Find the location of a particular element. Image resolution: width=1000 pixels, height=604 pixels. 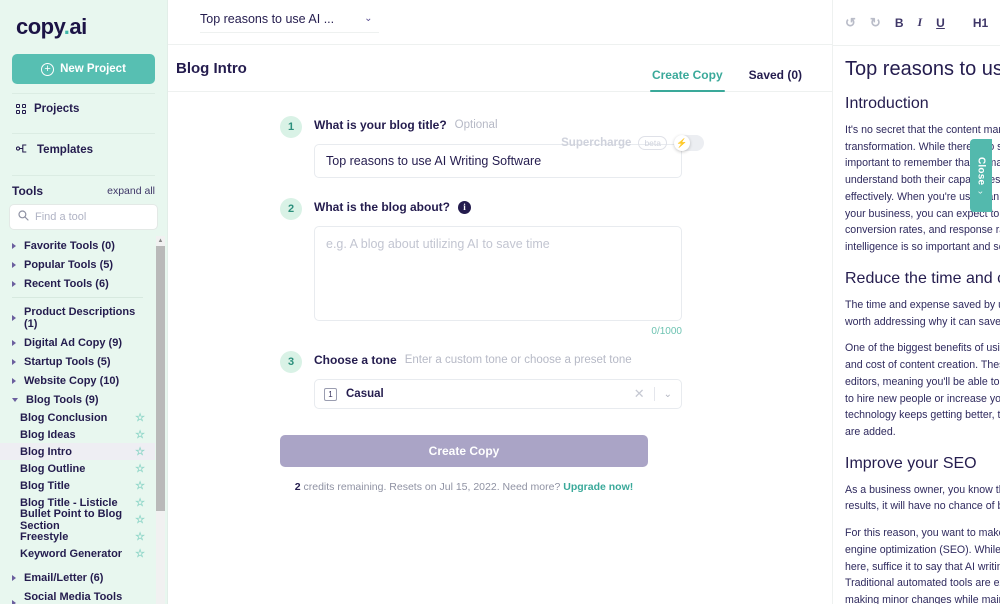

close-editor-tab: Close › is located at coordinates (981, 175).